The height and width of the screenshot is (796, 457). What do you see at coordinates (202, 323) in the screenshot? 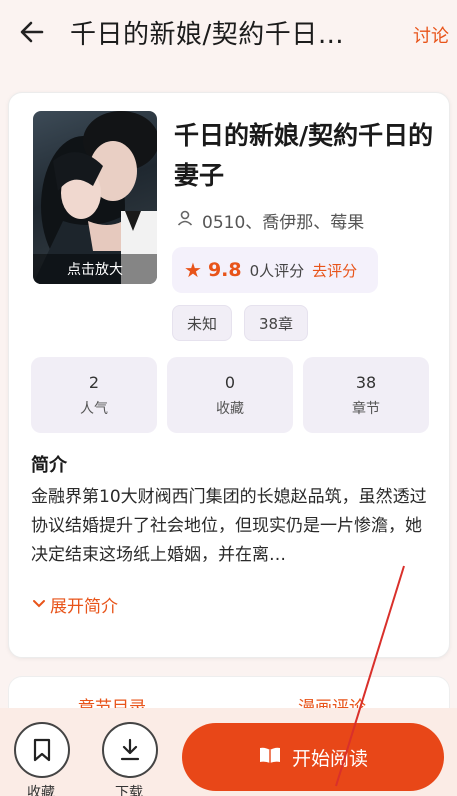
I see `status-tag: 未知` at bounding box center [202, 323].